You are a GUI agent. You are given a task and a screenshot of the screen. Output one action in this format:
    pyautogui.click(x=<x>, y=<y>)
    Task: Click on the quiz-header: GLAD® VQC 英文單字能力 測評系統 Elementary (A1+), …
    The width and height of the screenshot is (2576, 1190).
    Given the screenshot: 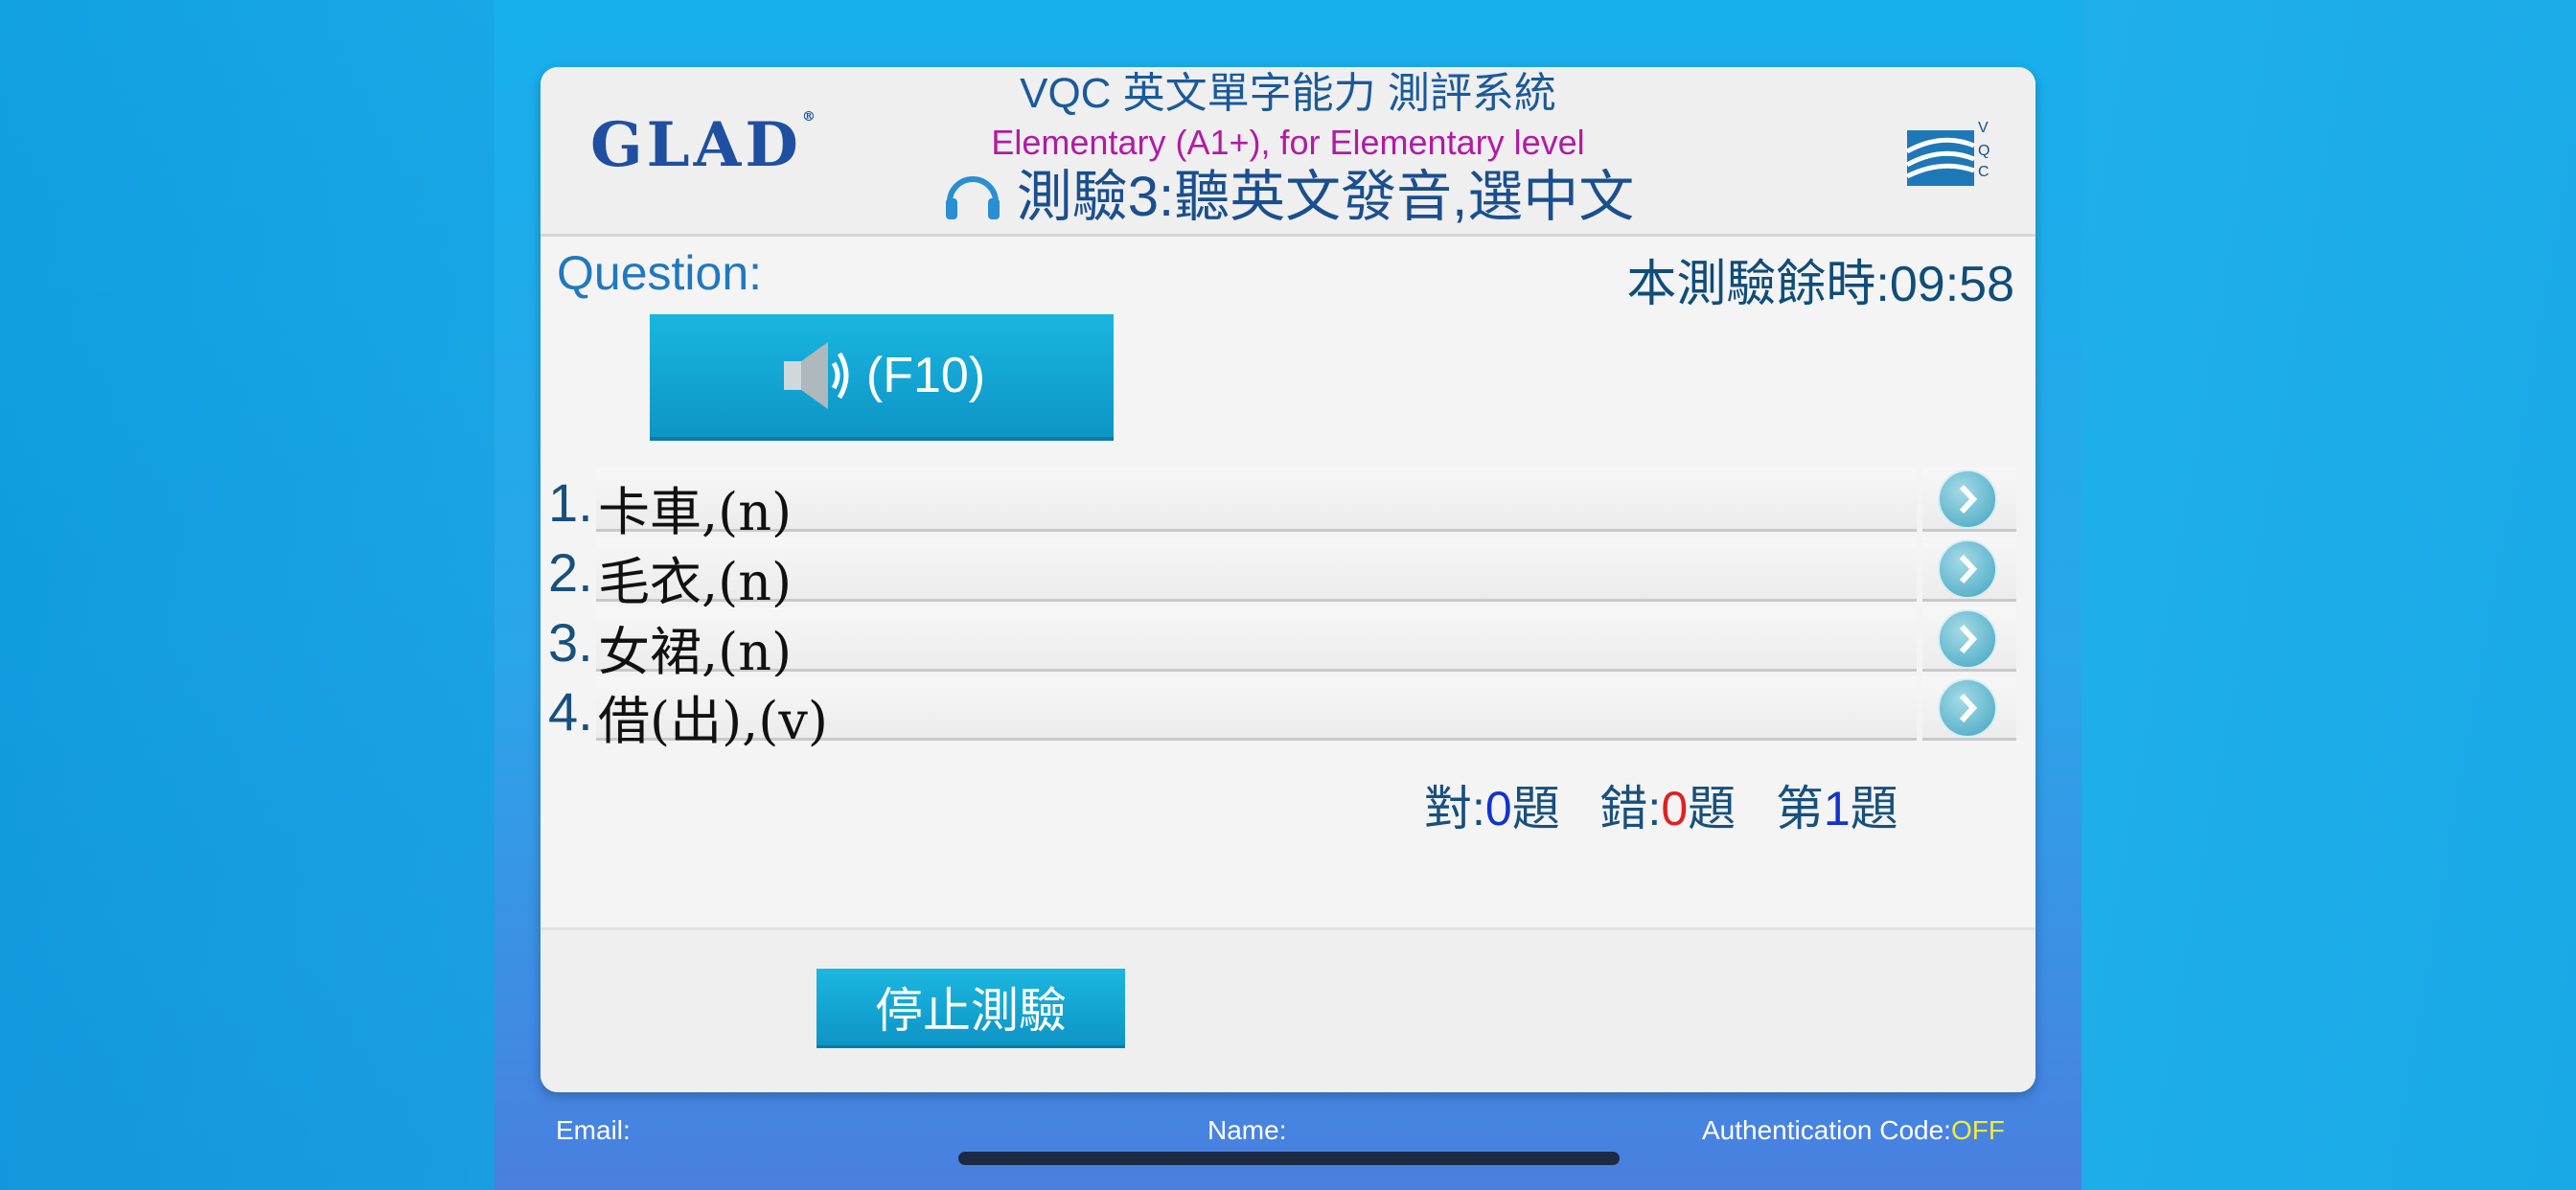 What is the action you would take?
    pyautogui.click(x=1288, y=152)
    